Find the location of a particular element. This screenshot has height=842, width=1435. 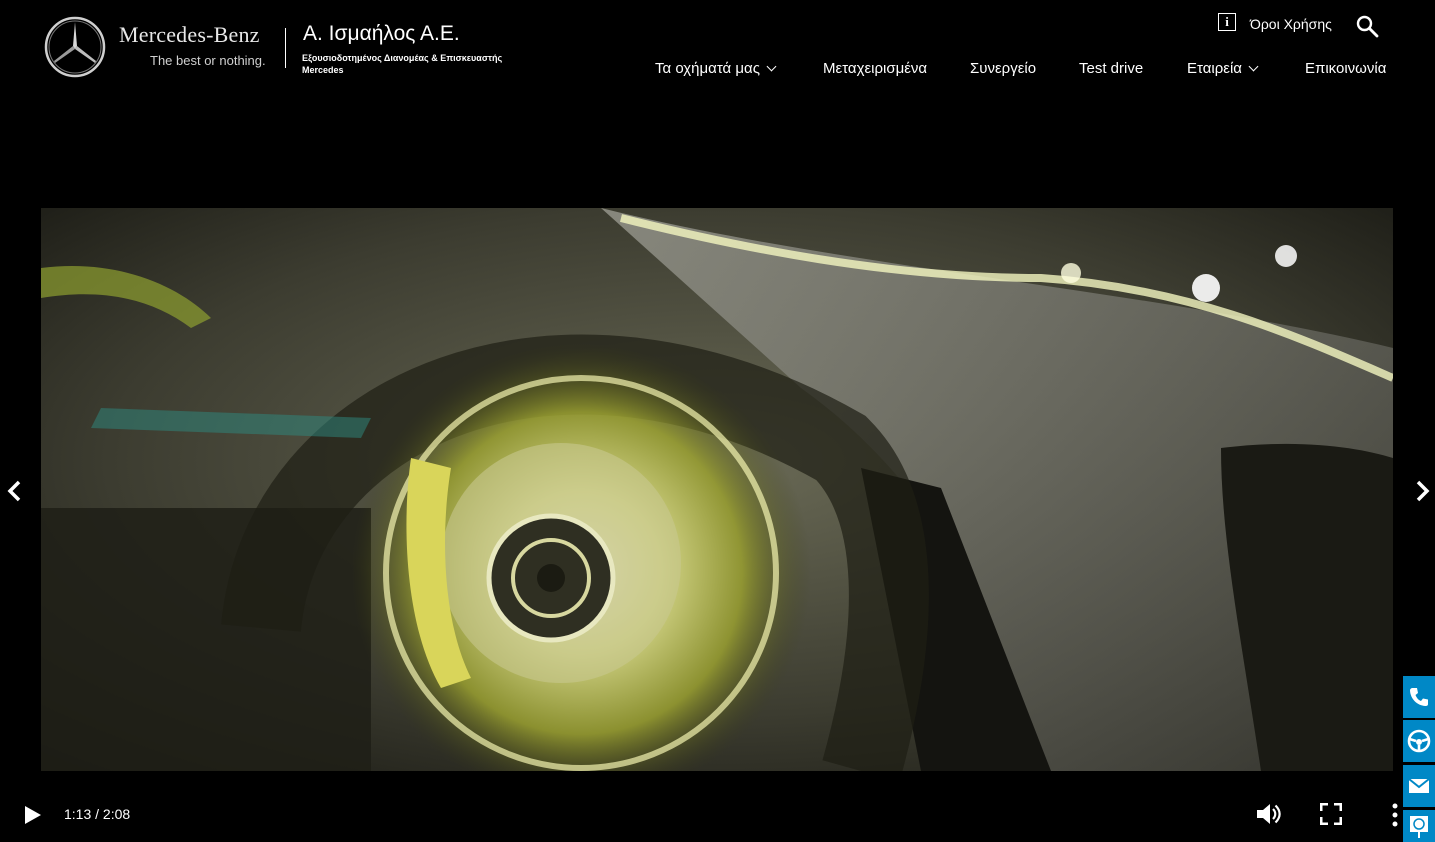

steering-wheel-icon is located at coordinates (1419, 741).